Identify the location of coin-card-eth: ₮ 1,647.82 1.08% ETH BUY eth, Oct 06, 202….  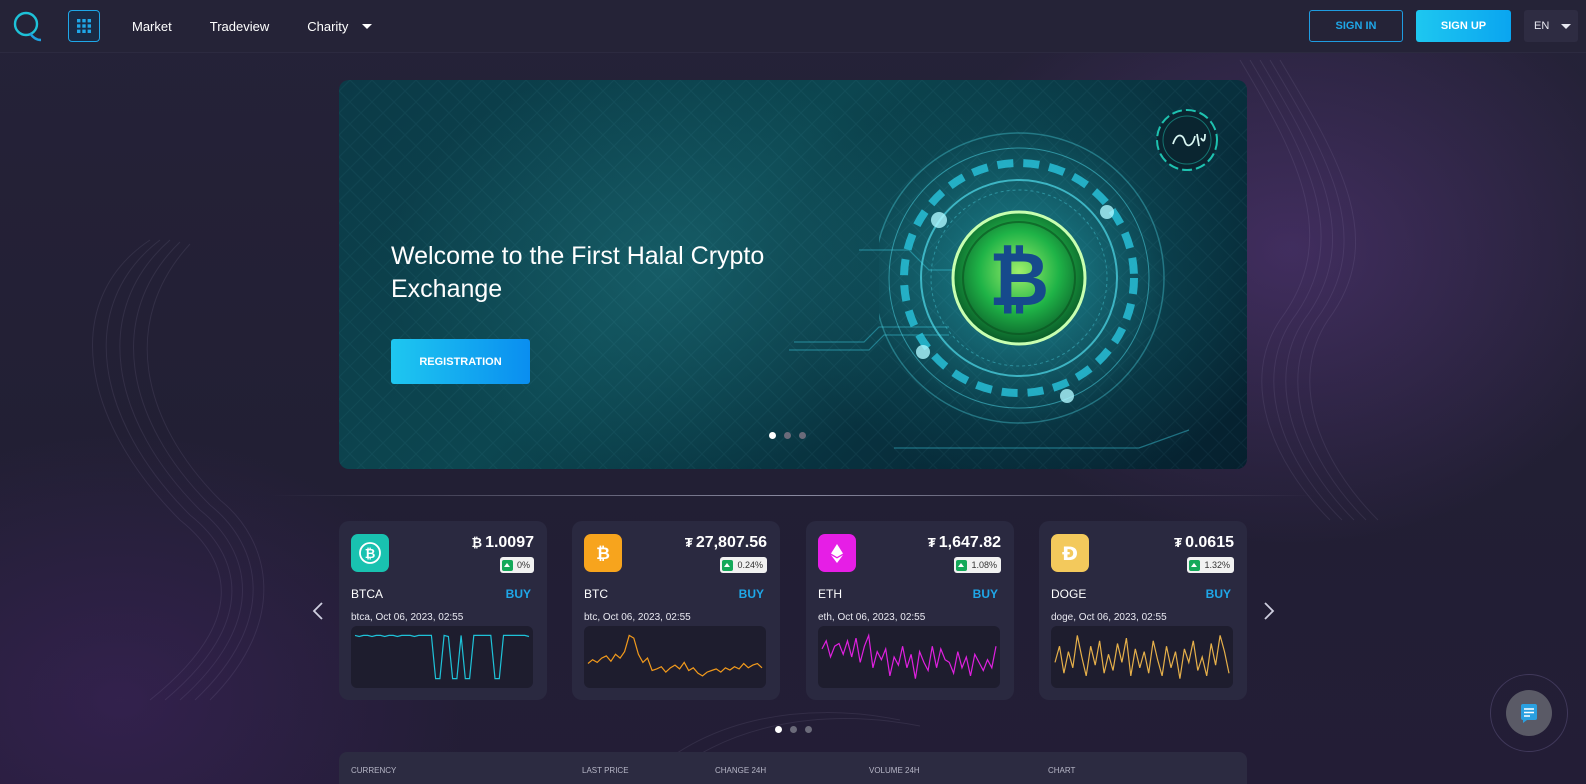
(910, 610).